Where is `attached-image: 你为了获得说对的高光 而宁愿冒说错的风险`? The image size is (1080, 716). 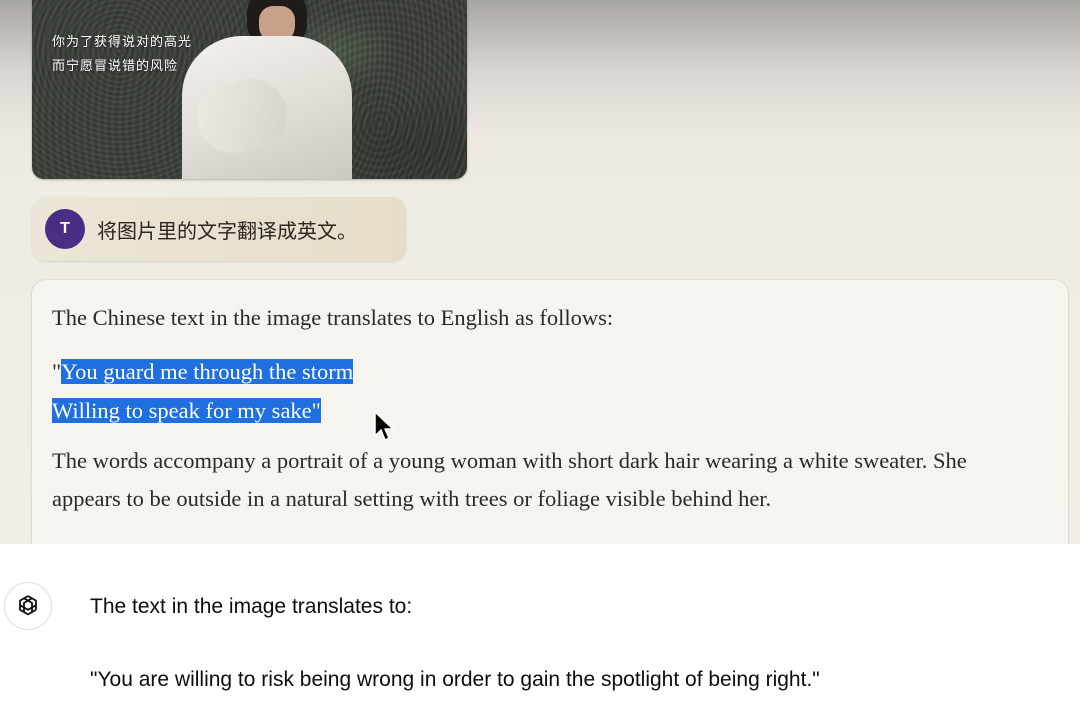
attached-image: 你为了获得说对的高光 而宁愿冒说错的风险 is located at coordinates (249, 89).